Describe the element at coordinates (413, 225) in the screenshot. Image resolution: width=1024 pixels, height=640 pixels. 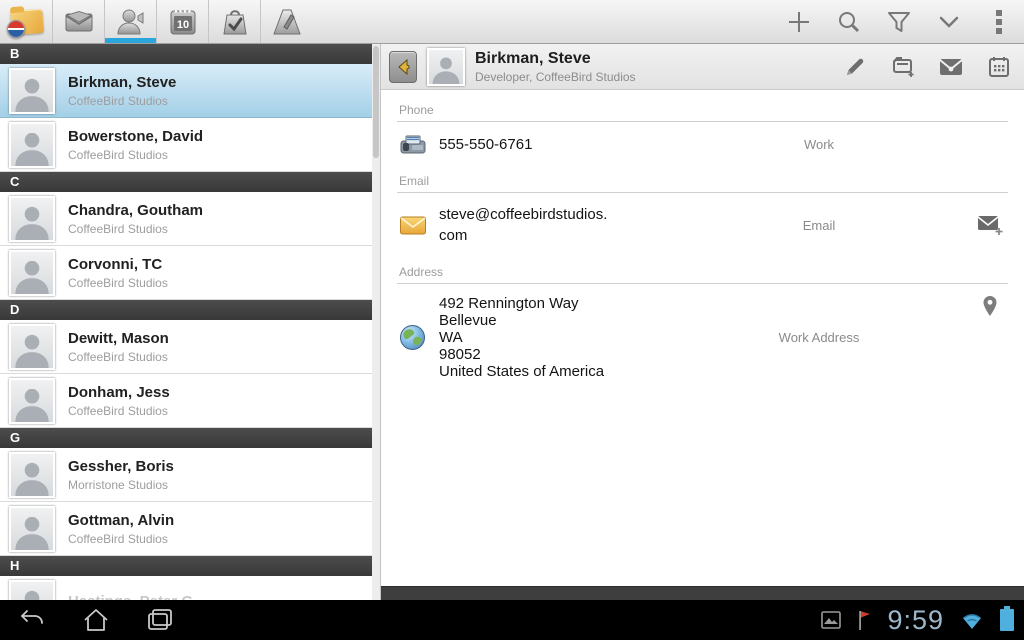
I see `yellow-envelope-icon` at that location.